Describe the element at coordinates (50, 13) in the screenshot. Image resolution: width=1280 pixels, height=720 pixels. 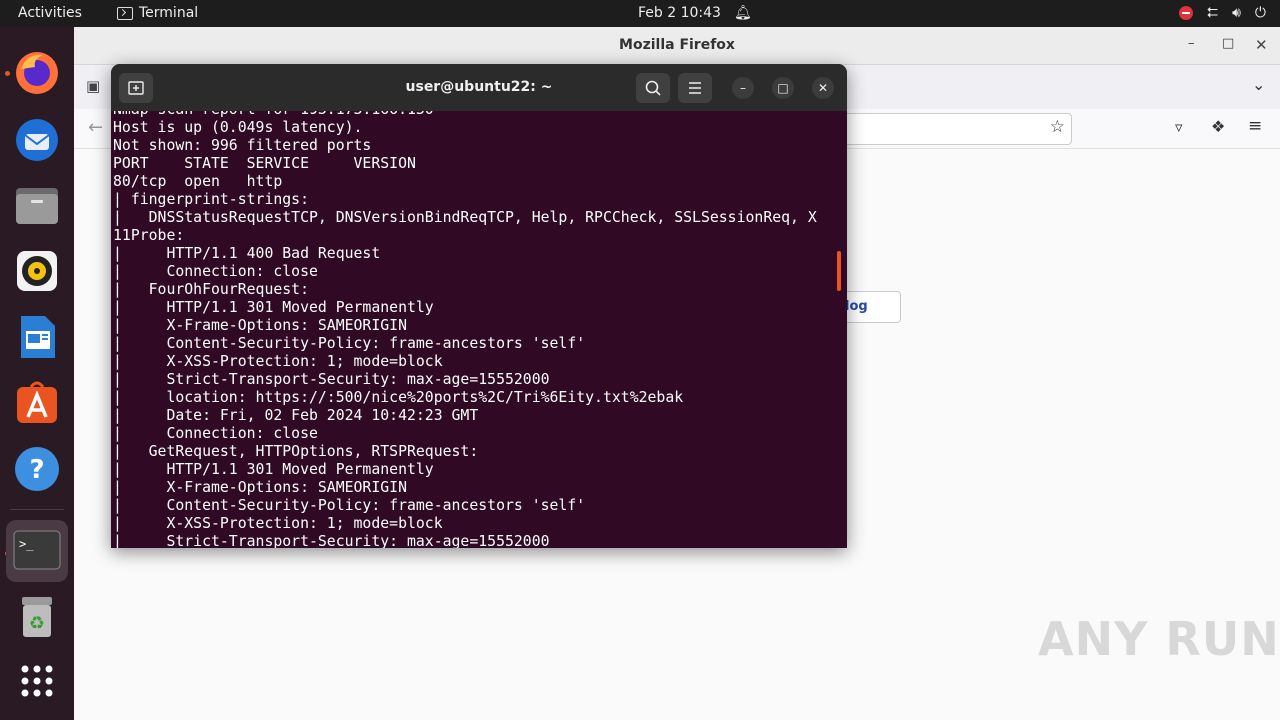
I see `activities-button: Activities` at that location.